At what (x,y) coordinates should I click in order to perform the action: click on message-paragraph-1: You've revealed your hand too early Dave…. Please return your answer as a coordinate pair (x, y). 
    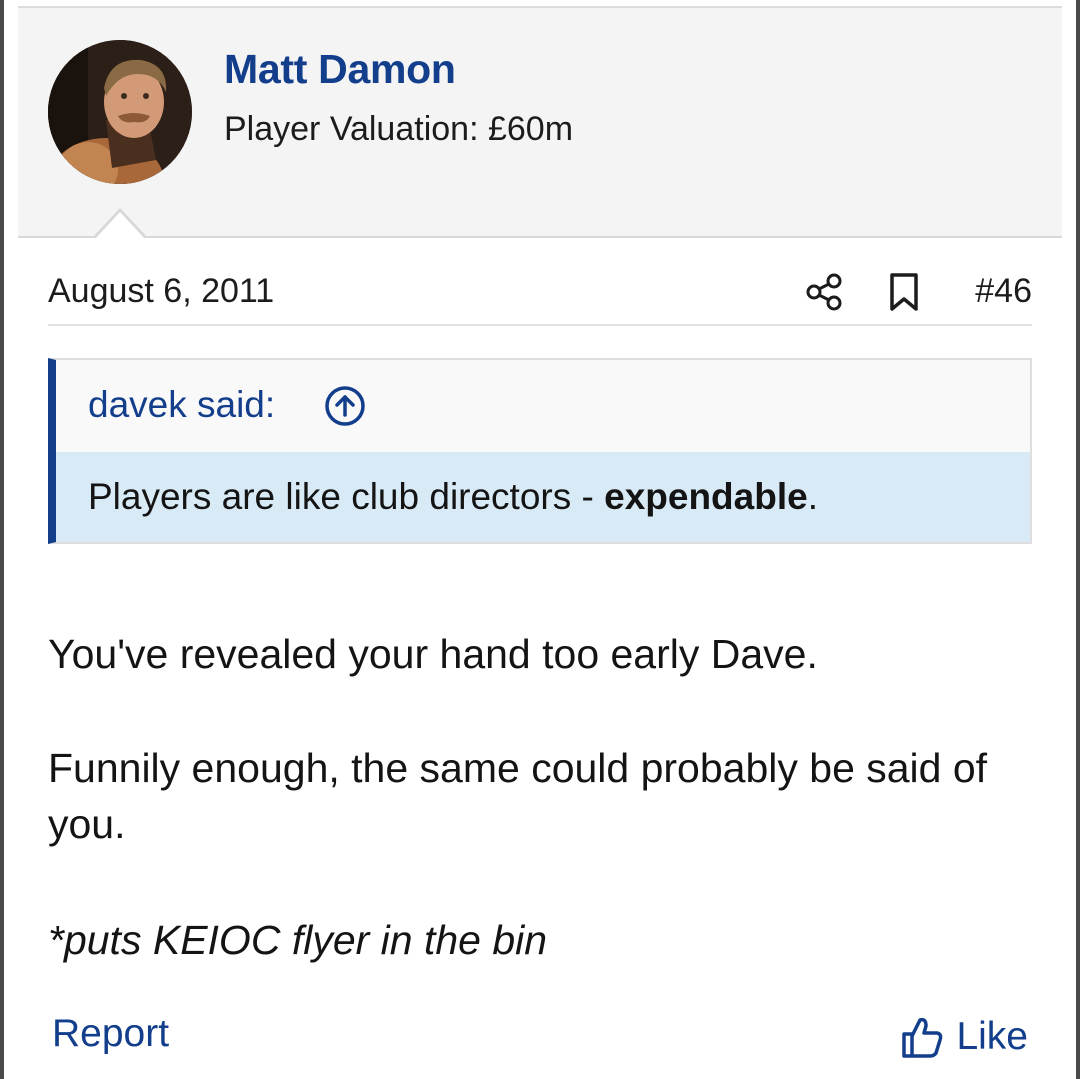
    Looking at the image, I should click on (433, 654).